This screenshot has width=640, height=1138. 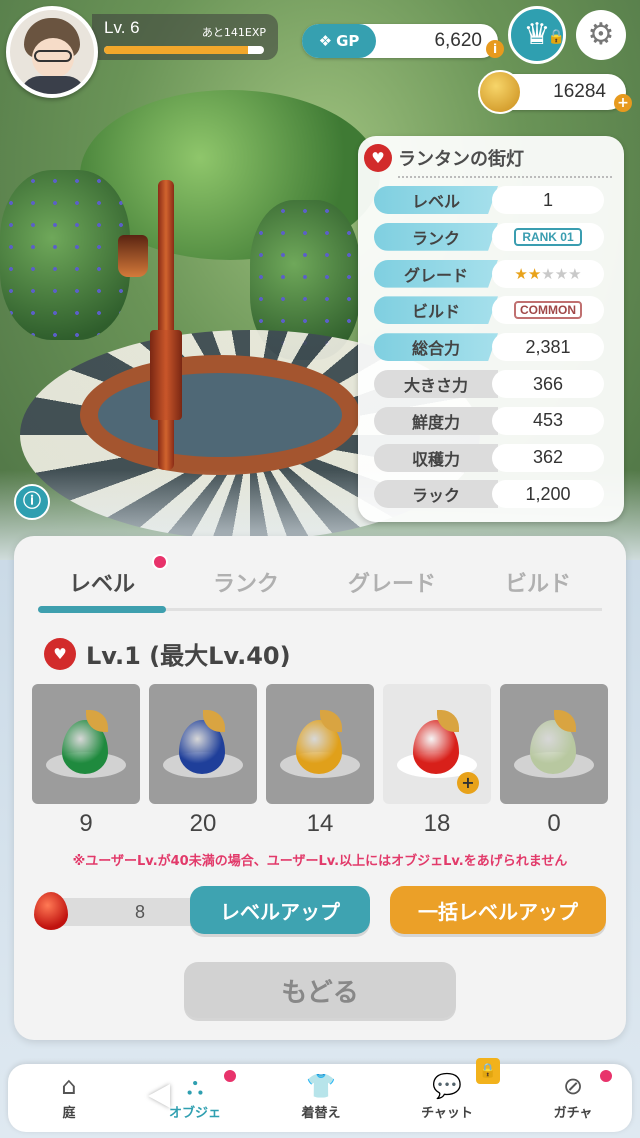 What do you see at coordinates (52, 52) in the screenshot?
I see `avatar` at bounding box center [52, 52].